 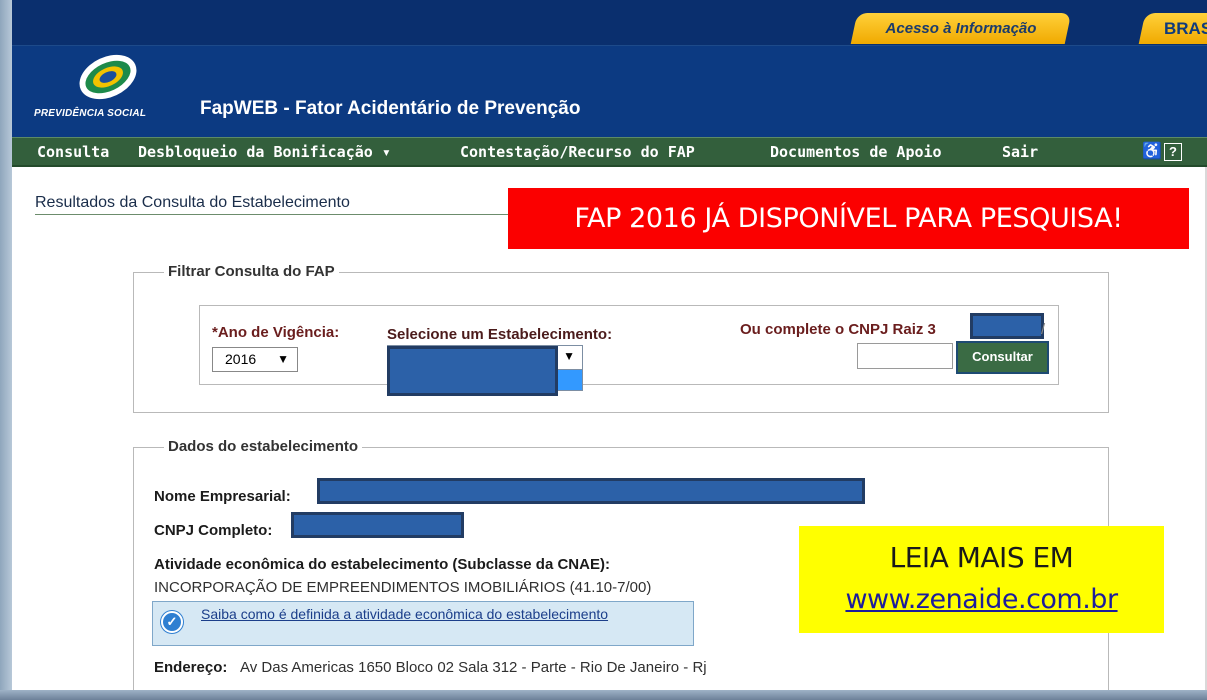 I want to click on window-left-edge, so click(x=6, y=350).